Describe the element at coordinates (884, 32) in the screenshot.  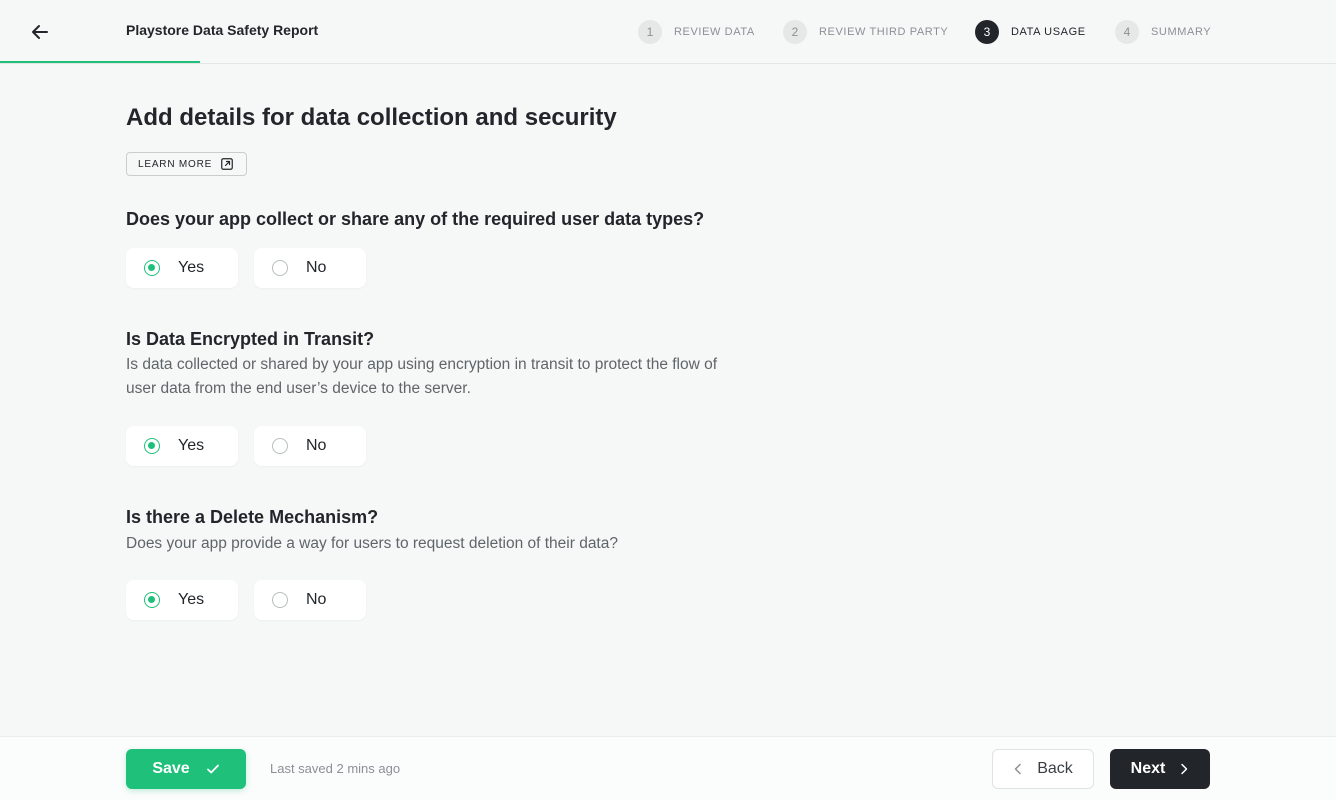
I see `step-label: REVIEW THIRD PARTY` at that location.